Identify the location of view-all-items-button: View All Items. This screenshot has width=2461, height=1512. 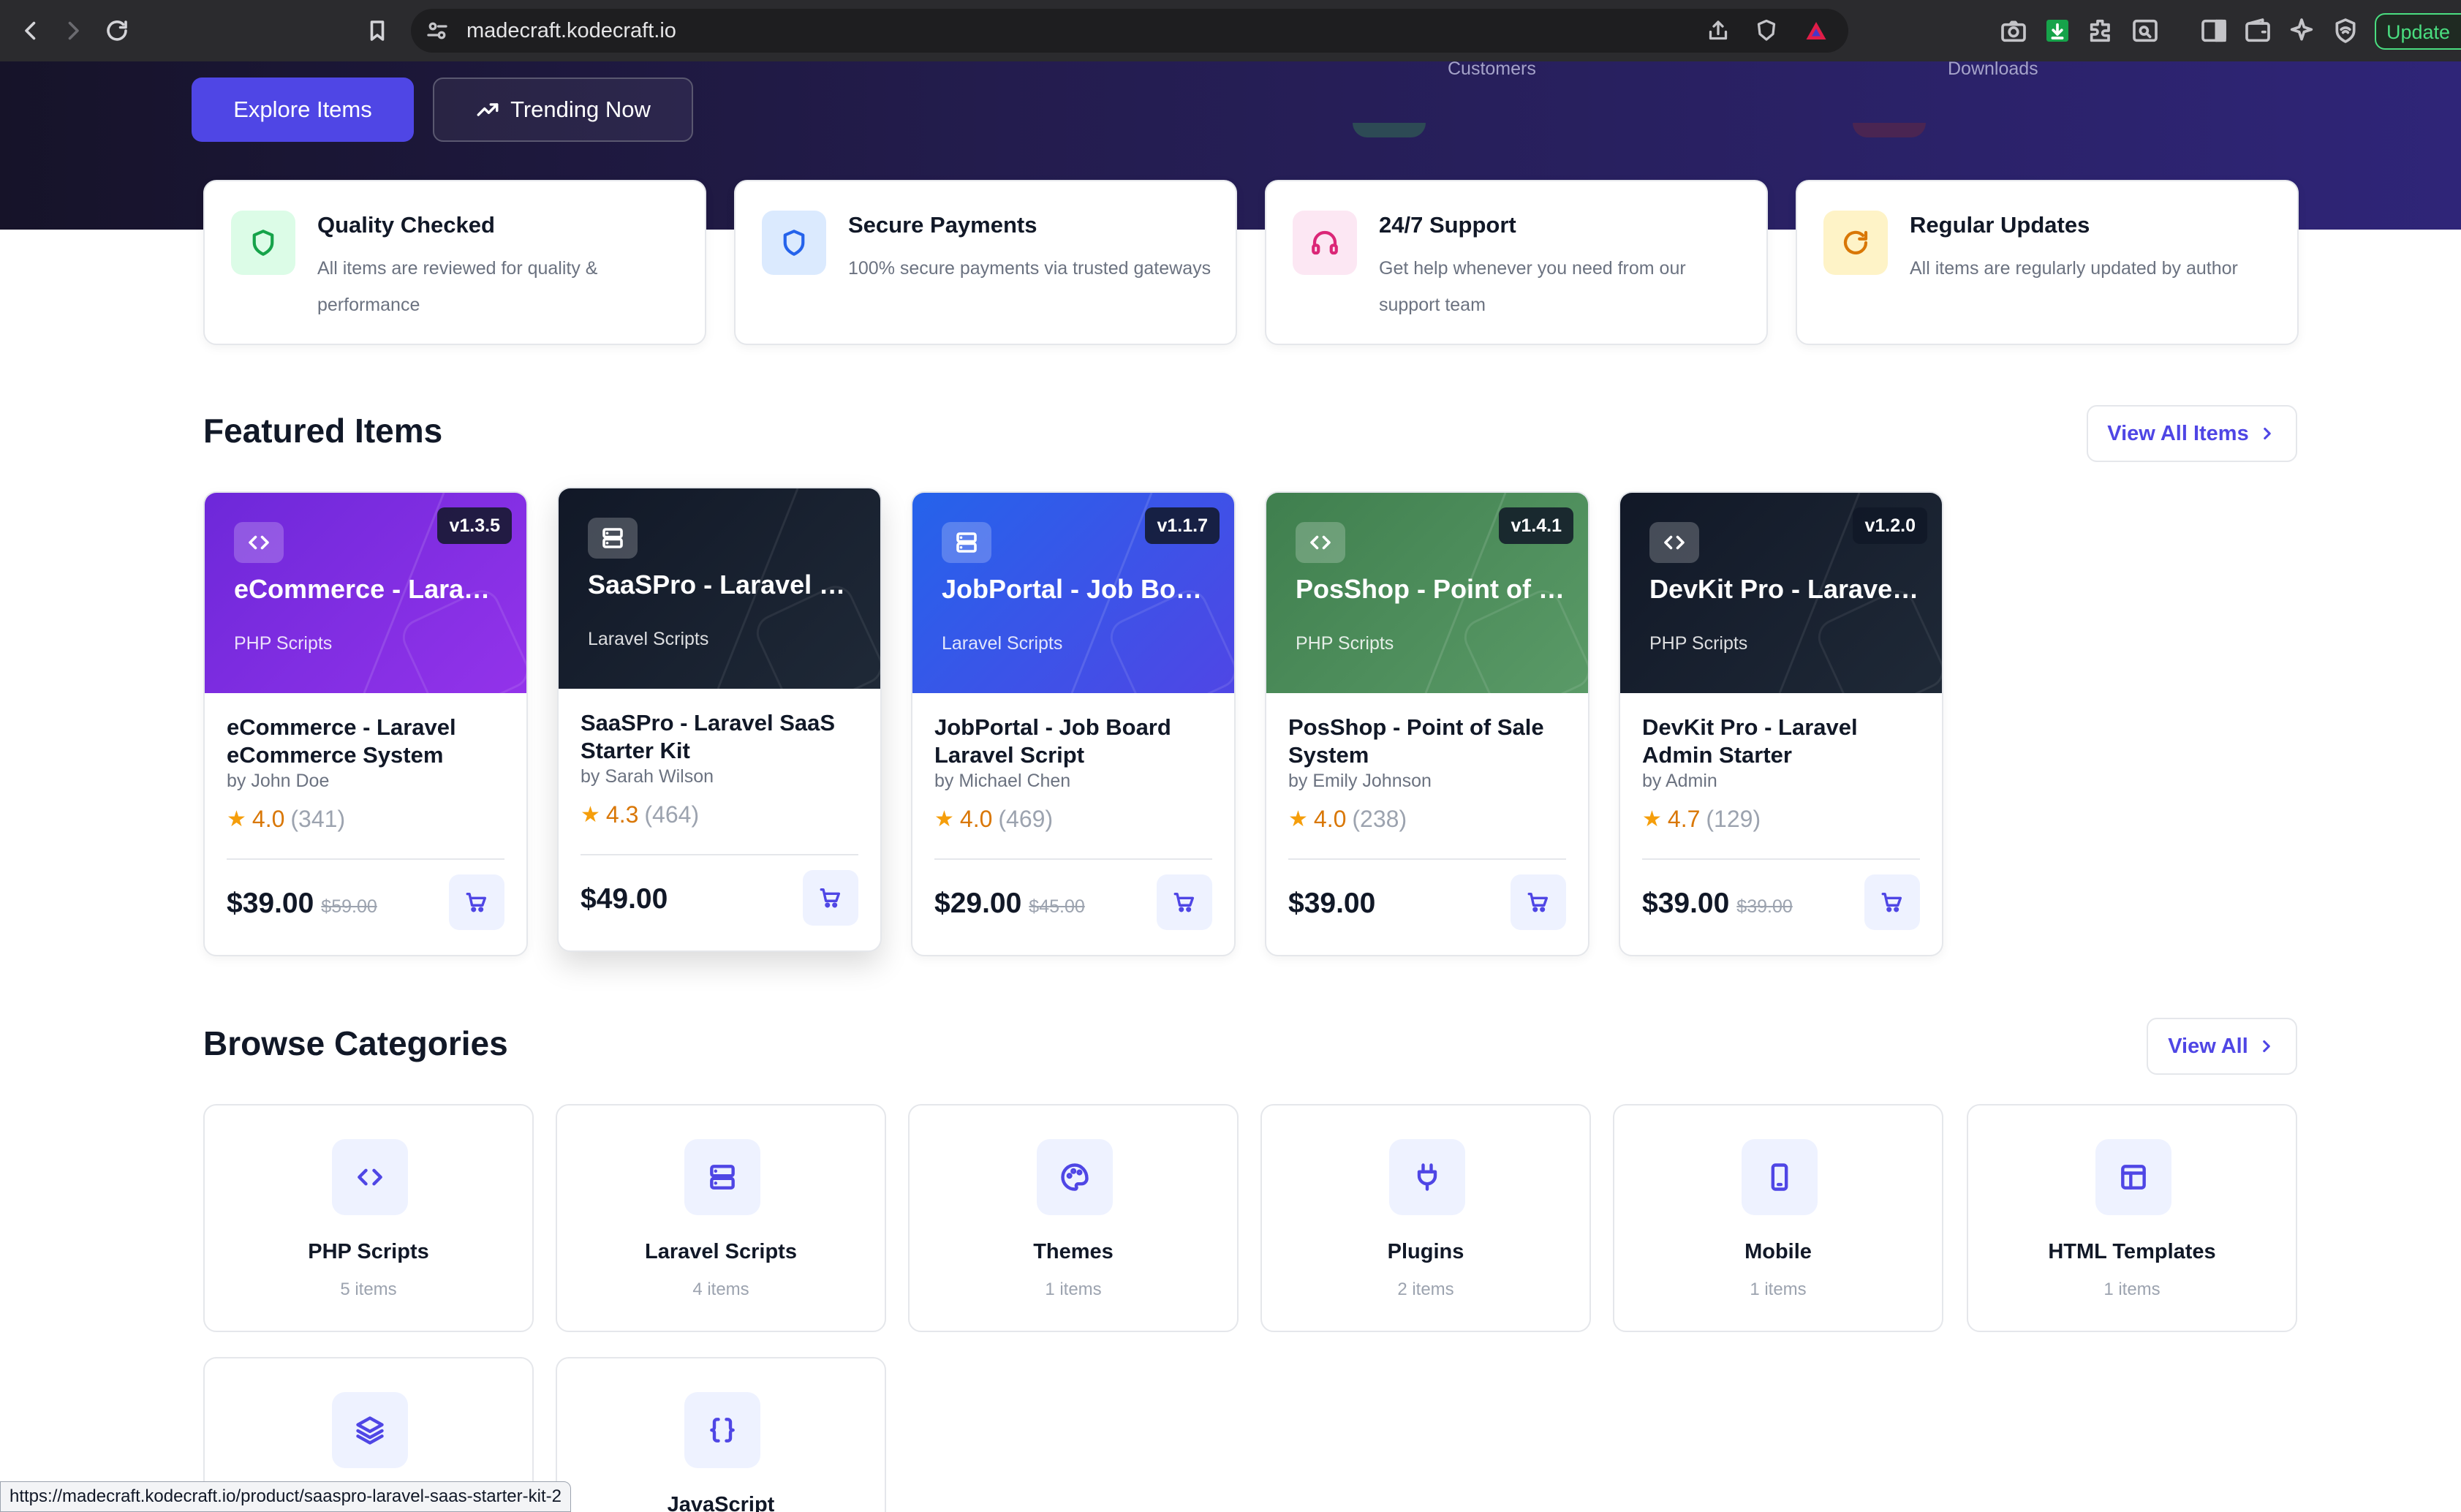
(2192, 433).